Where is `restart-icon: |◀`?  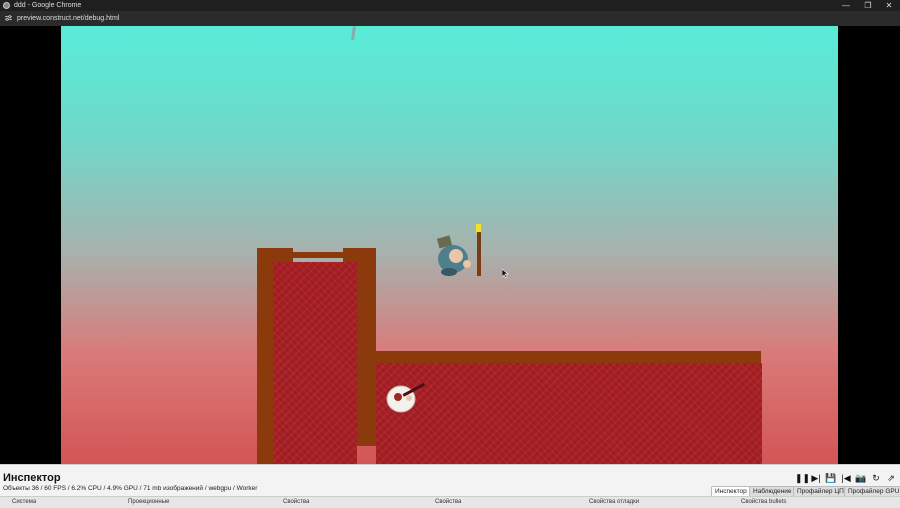 restart-icon: |◀ is located at coordinates (846, 478).